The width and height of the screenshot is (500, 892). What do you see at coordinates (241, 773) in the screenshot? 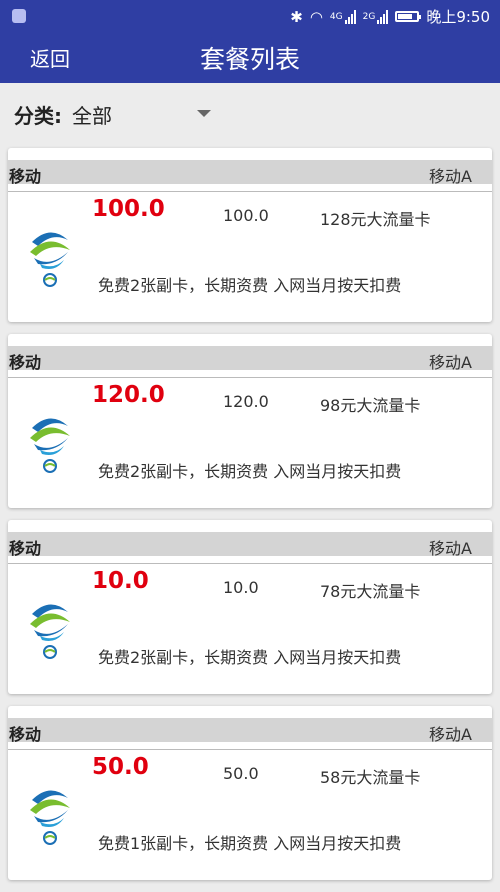
I see `package-value: 50.0` at bounding box center [241, 773].